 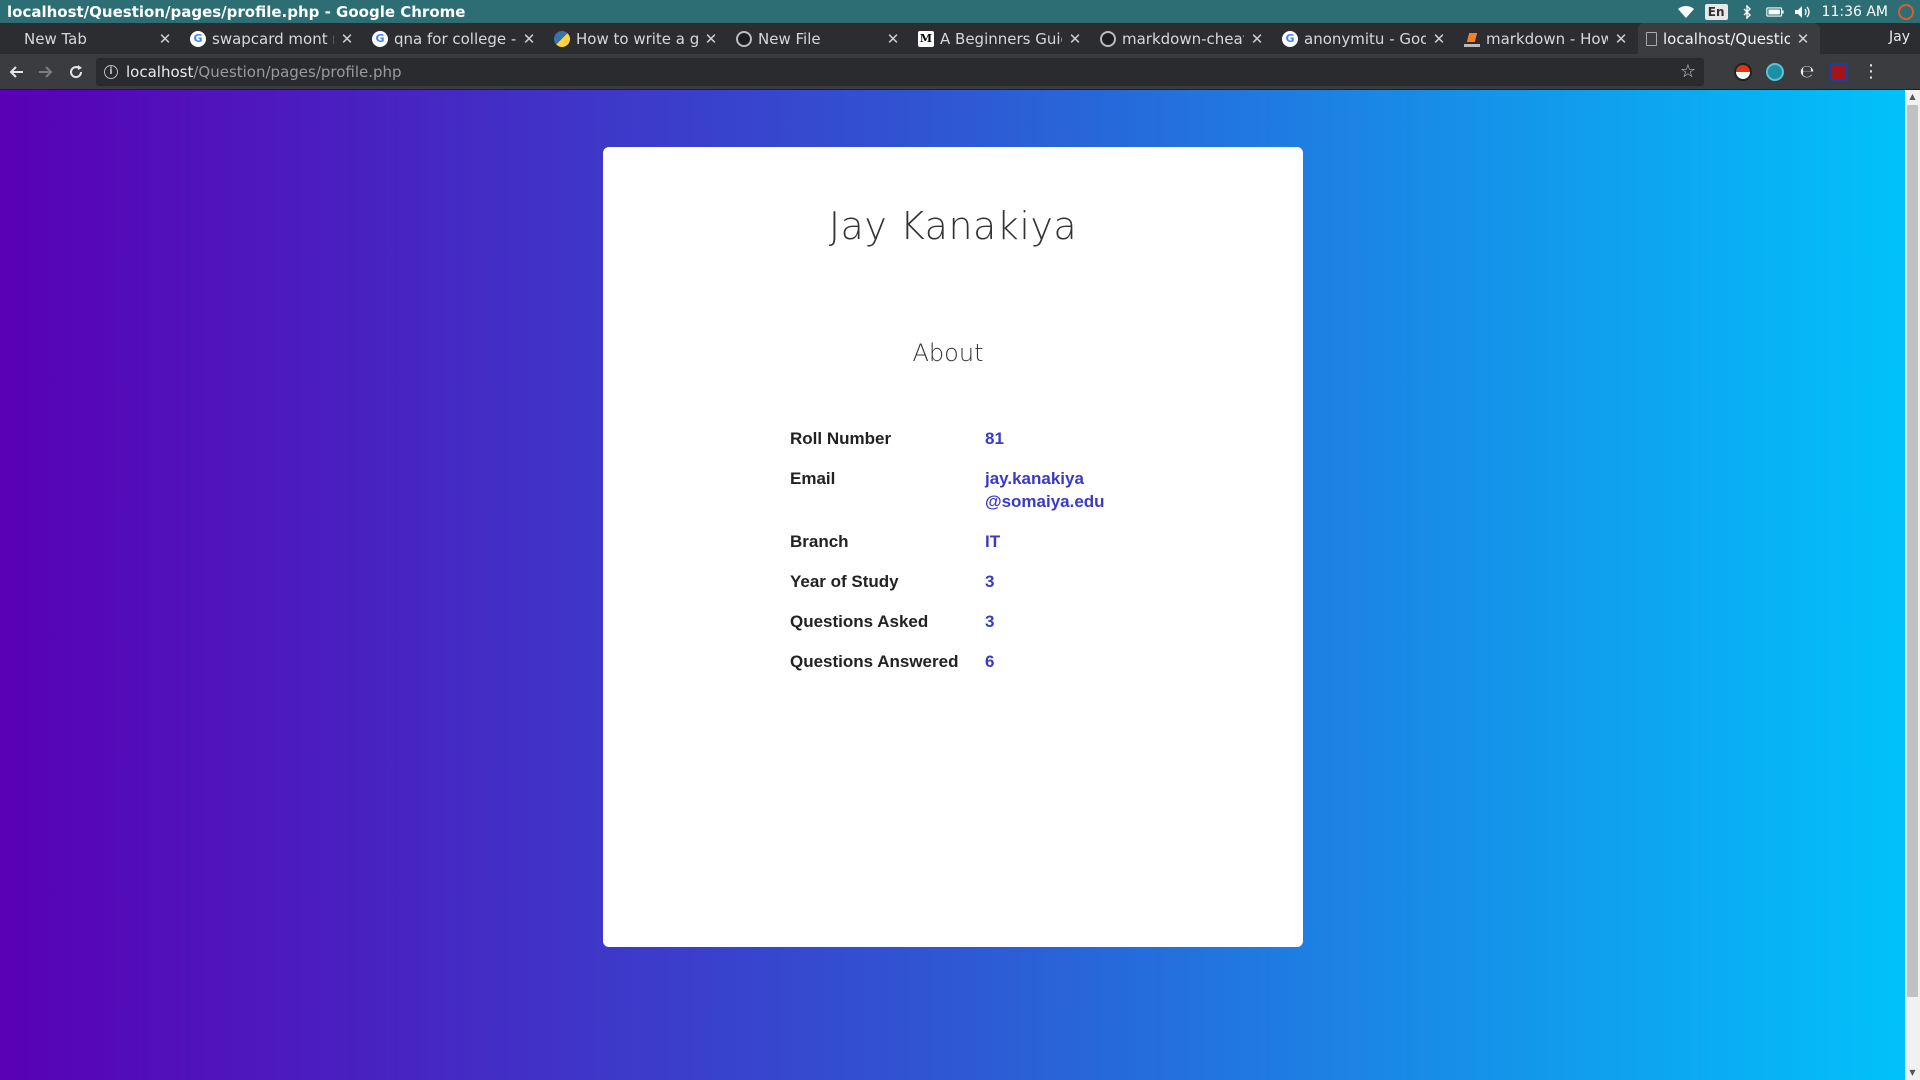 I want to click on tab-beginners-guide: M A Beginners Guide ✕, so click(x=1001, y=38).